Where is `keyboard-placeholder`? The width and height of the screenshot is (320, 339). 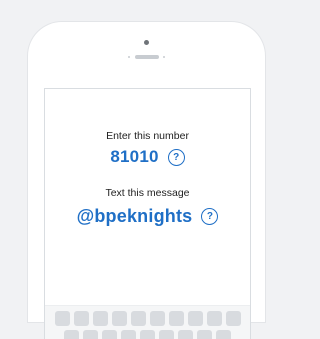
keyboard-placeholder is located at coordinates (147, 322).